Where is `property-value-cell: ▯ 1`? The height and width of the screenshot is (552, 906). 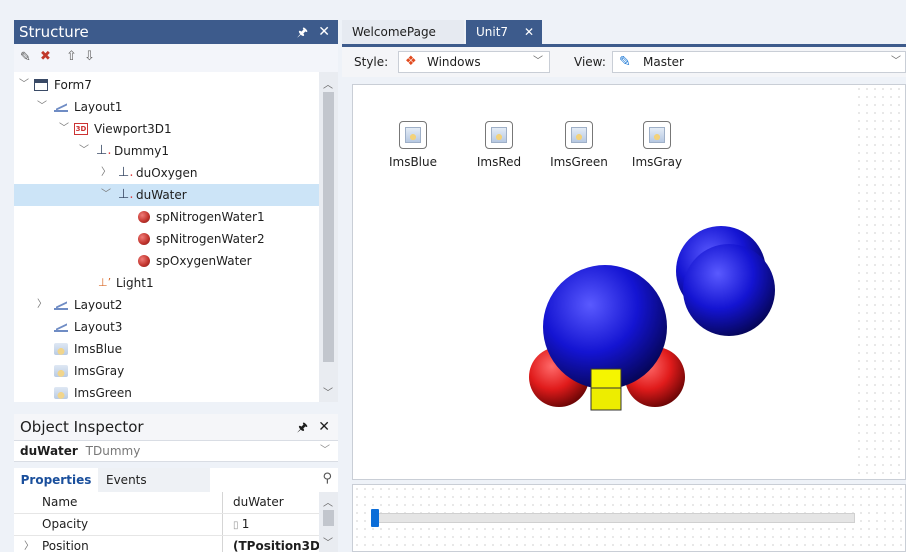 property-value-cell: ▯ 1 is located at coordinates (270, 524).